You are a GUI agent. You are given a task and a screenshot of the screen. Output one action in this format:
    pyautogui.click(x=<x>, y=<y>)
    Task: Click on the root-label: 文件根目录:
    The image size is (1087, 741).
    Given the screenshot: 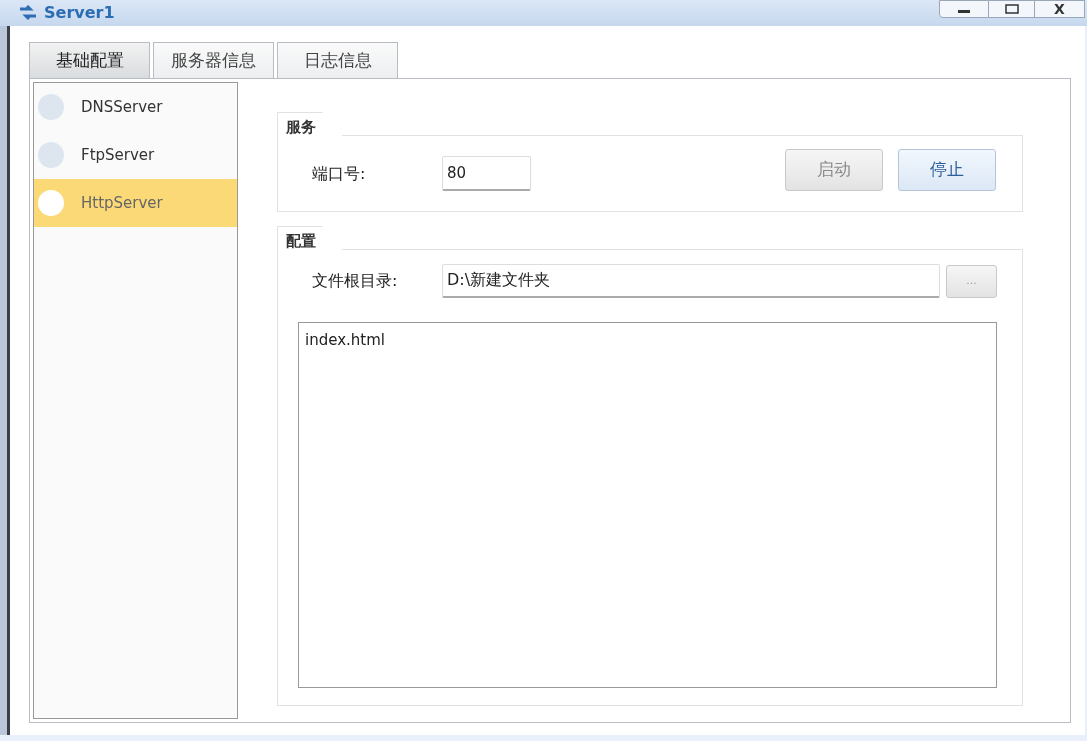 What is the action you would take?
    pyautogui.click(x=355, y=281)
    